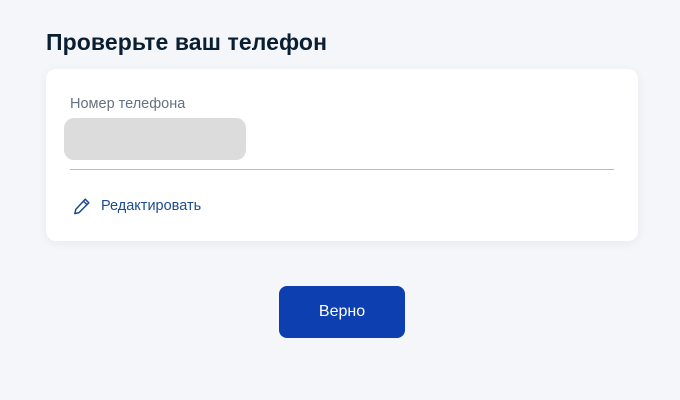  Describe the element at coordinates (128, 104) in the screenshot. I see `phone-field-label: Номер телефона` at that location.